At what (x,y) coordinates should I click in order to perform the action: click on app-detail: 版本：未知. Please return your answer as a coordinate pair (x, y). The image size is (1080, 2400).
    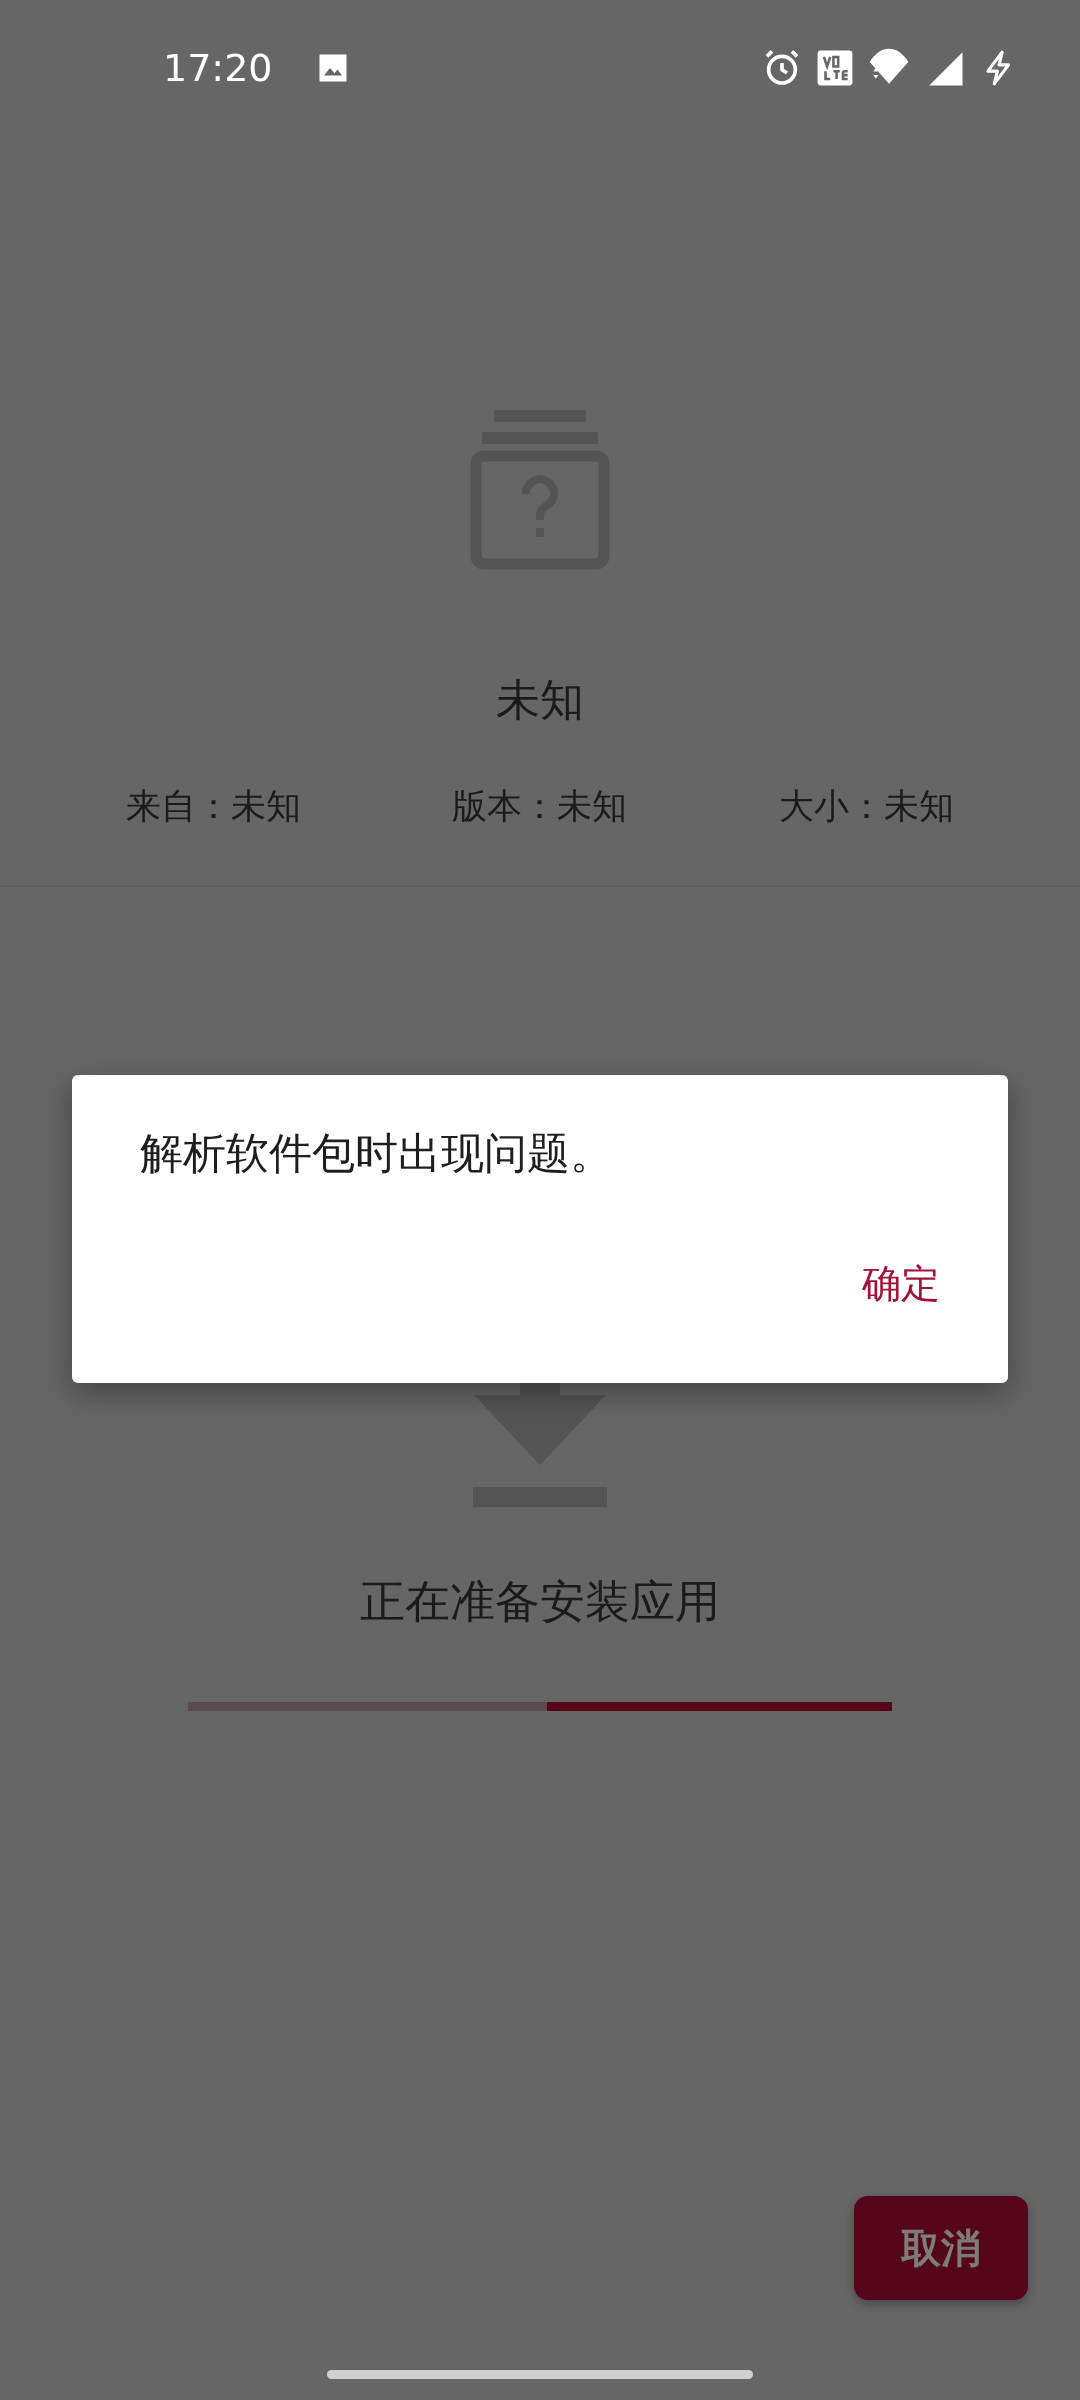
    Looking at the image, I should click on (540, 806).